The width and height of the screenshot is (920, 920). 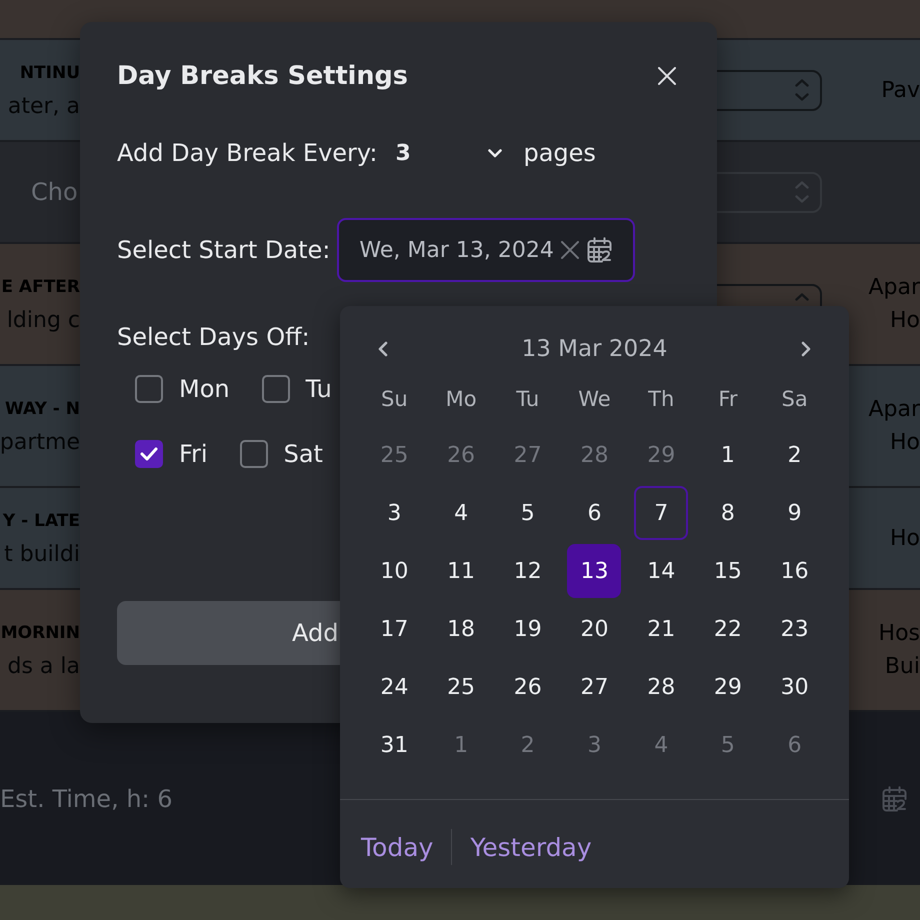 What do you see at coordinates (661, 513) in the screenshot?
I see `day-cell: 7` at bounding box center [661, 513].